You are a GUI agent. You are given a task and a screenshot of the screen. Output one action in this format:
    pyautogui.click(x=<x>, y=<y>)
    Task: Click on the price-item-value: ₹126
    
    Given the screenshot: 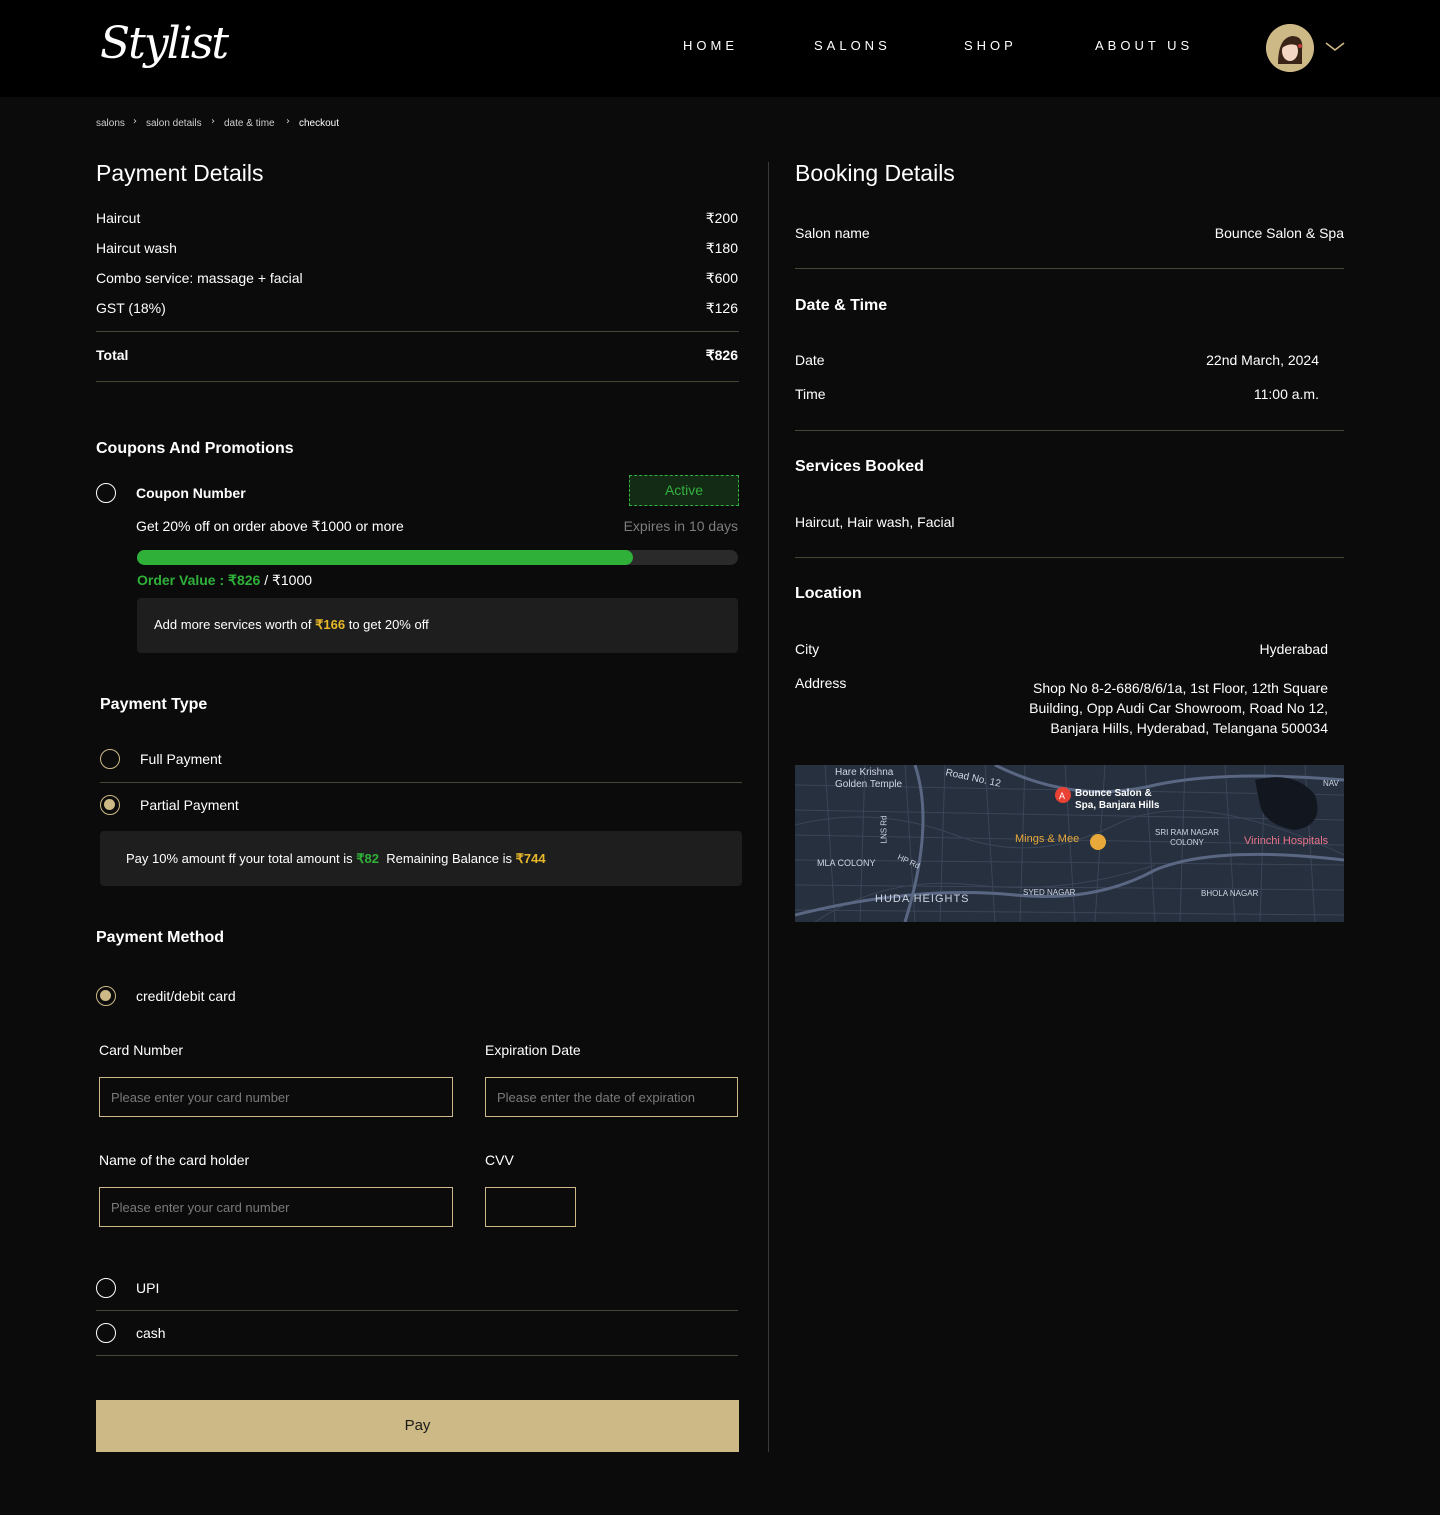 What is the action you would take?
    pyautogui.click(x=721, y=308)
    